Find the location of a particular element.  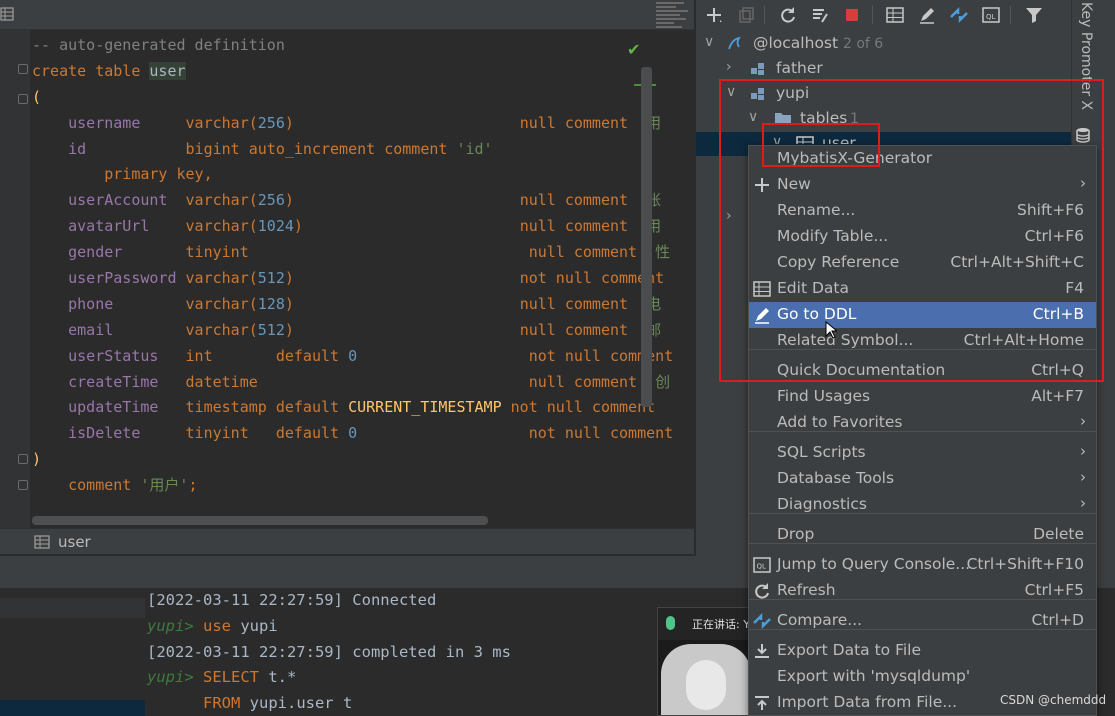

code-line: email varchar(512) null comment '邮 is located at coordinates (352, 331).